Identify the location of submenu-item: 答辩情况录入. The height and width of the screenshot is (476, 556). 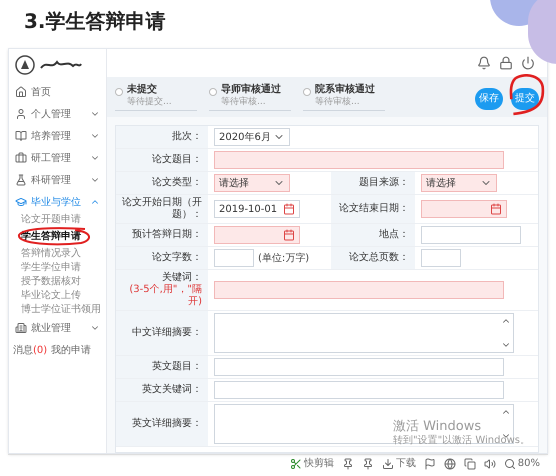
(63, 254).